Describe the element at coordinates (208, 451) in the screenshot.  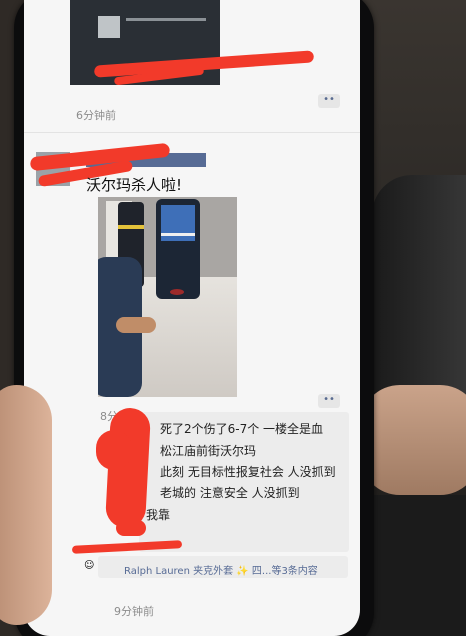
I see `comment-line: 松江庙前街沃尔玛` at that location.